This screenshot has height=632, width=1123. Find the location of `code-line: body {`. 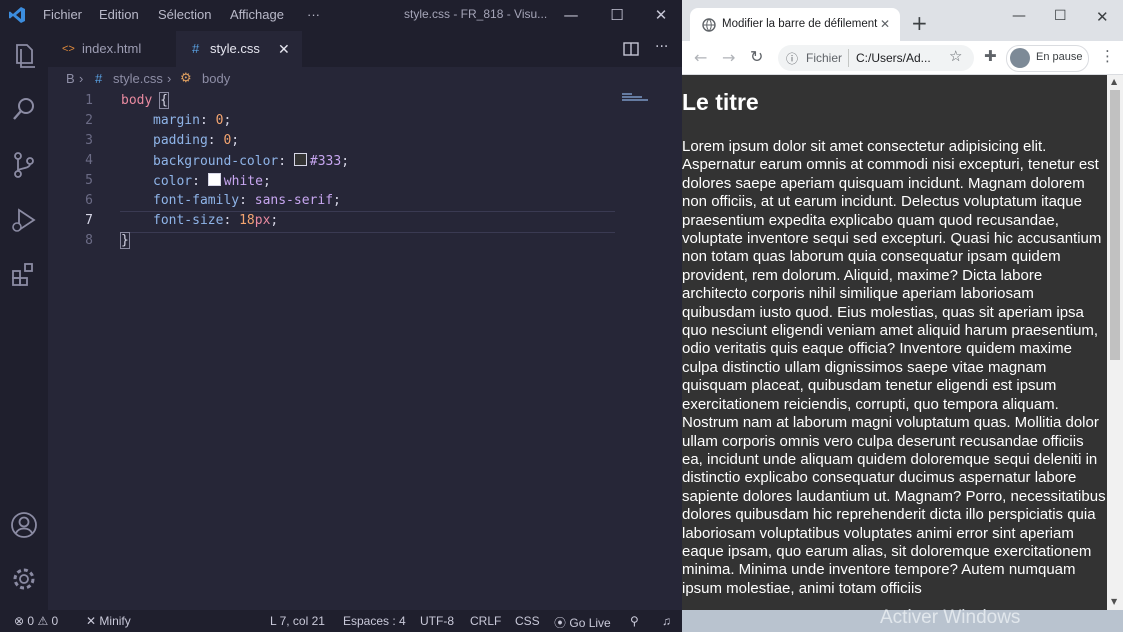

code-line: body { is located at coordinates (145, 100).